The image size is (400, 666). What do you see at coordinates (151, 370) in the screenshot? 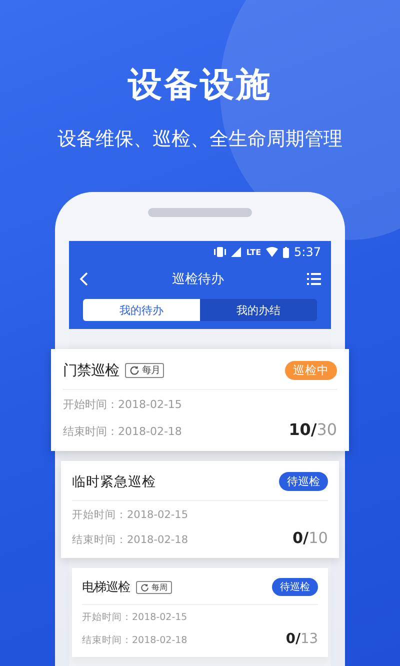
I see `cycle-label: 每月` at bounding box center [151, 370].